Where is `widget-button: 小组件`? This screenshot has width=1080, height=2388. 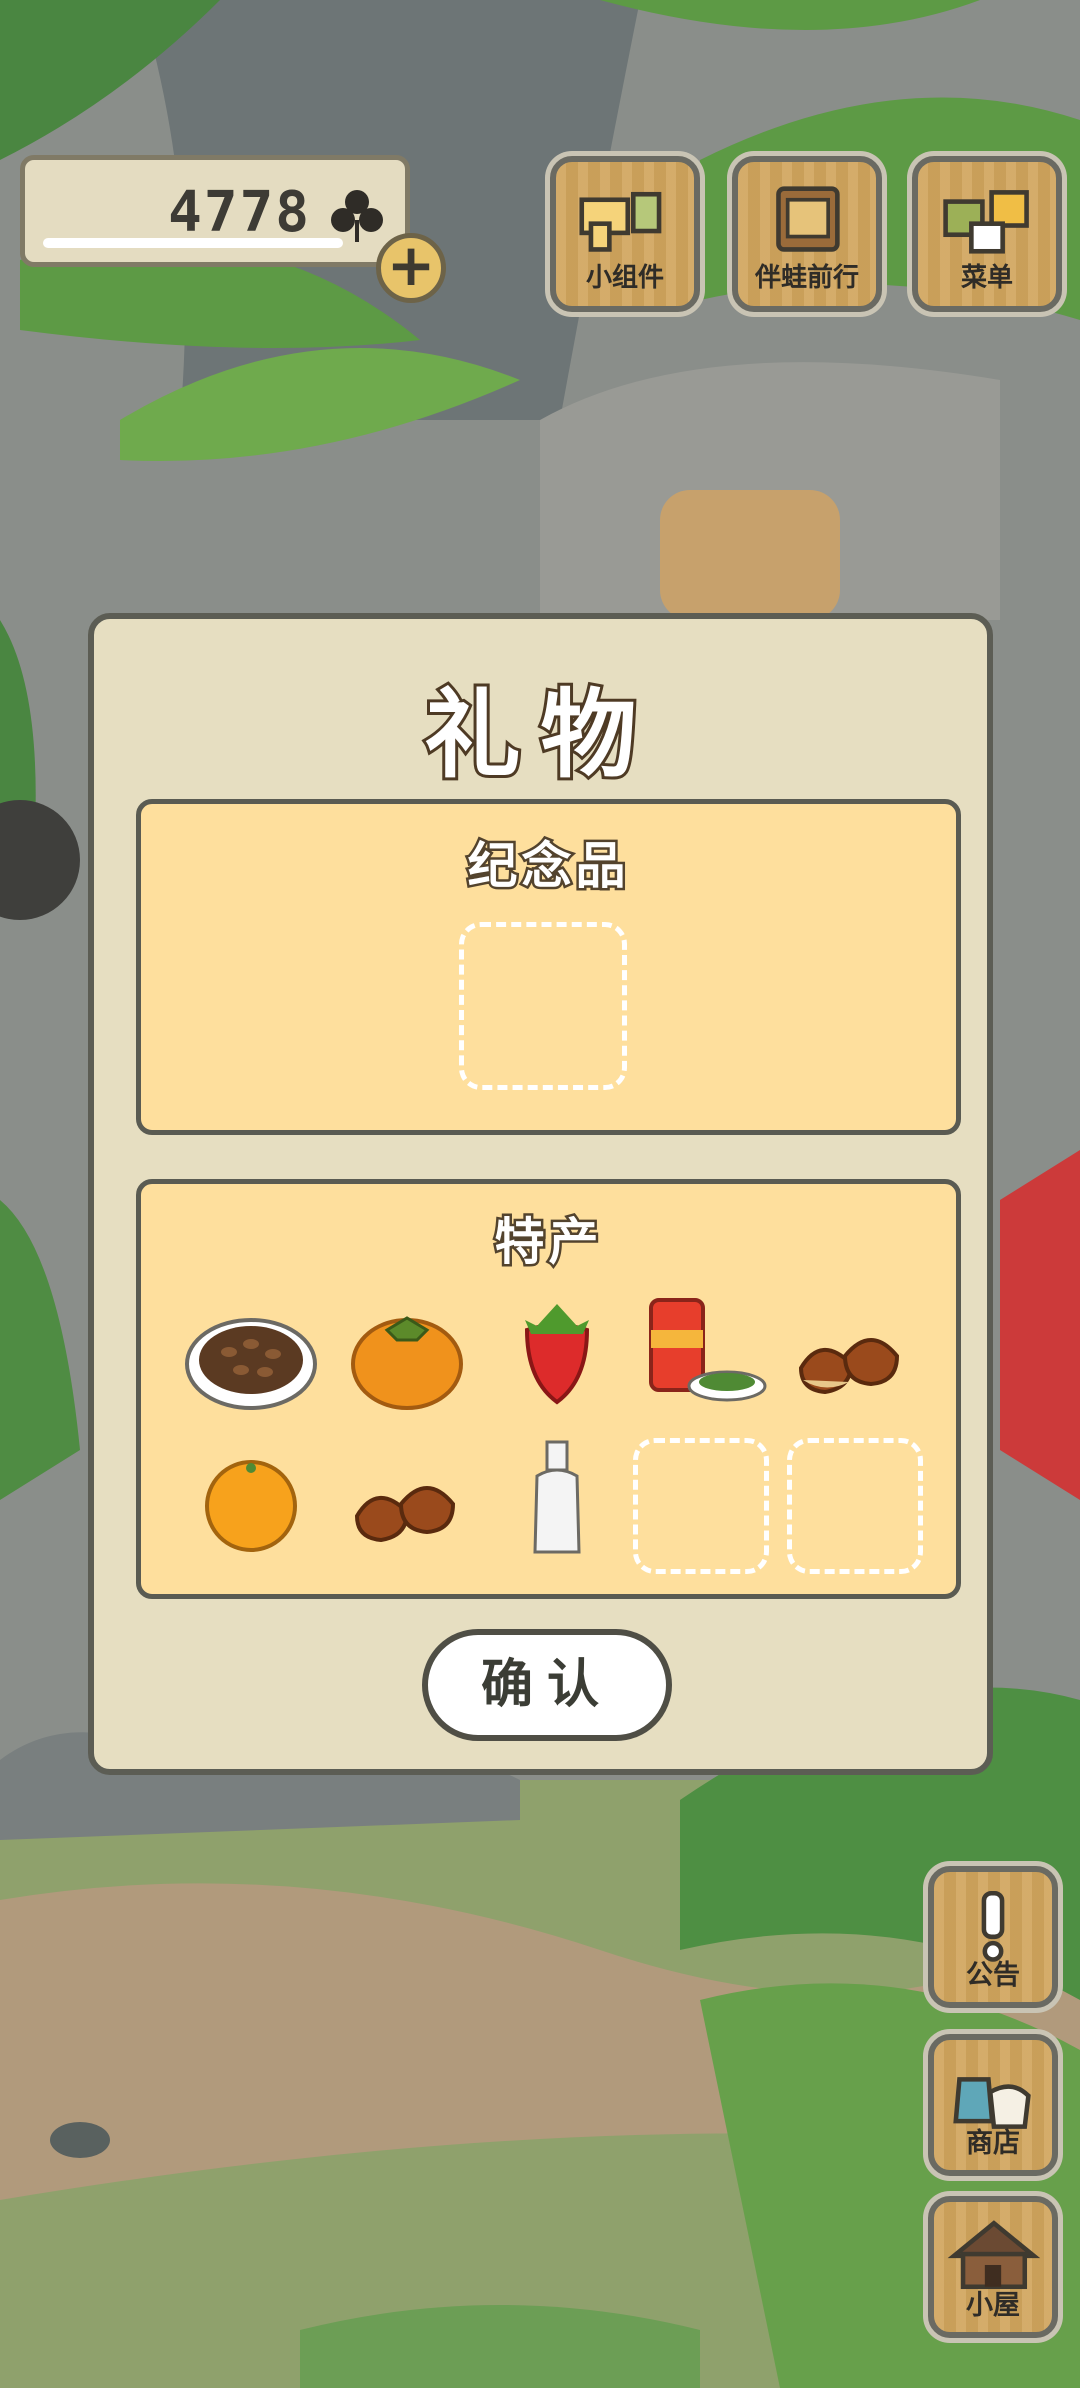 widget-button: 小组件 is located at coordinates (625, 234).